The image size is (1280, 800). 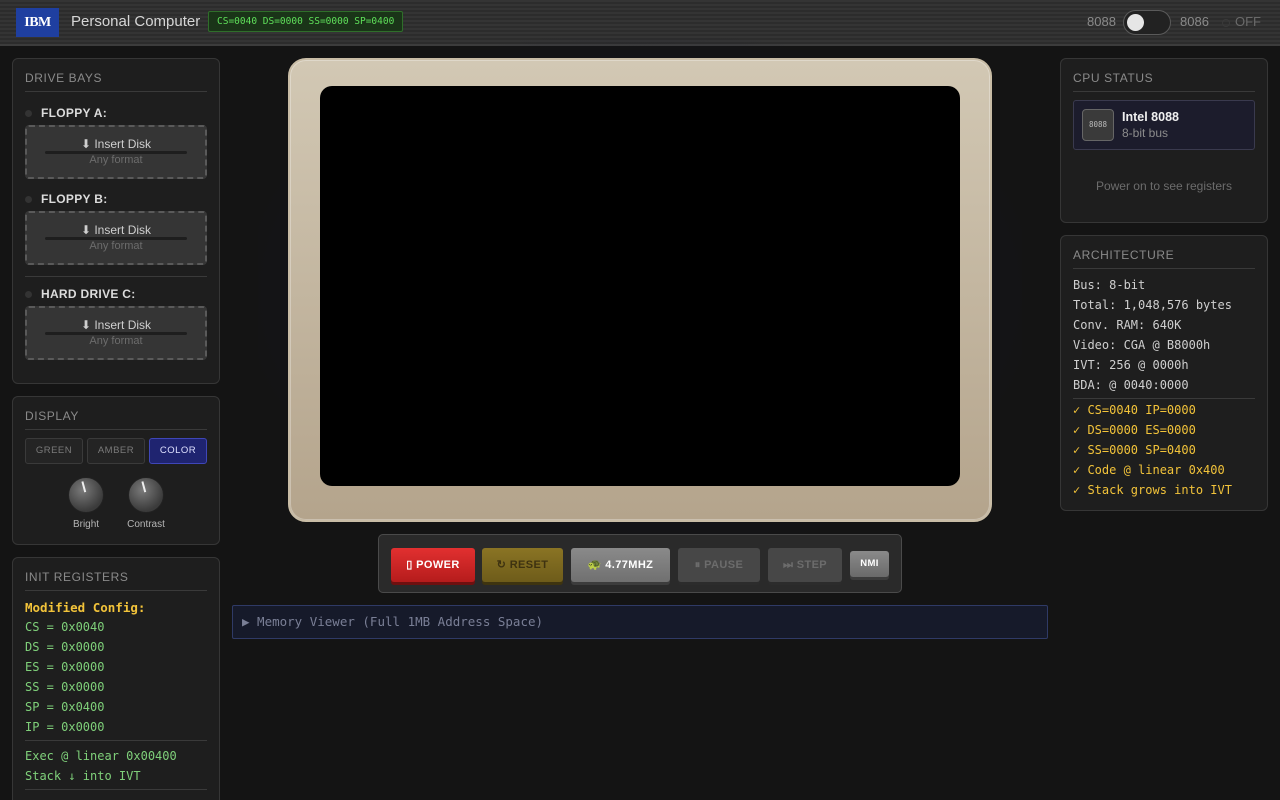 What do you see at coordinates (116, 238) in the screenshot?
I see `floppy-b-slot: ⬇ Insert Disk Any format` at bounding box center [116, 238].